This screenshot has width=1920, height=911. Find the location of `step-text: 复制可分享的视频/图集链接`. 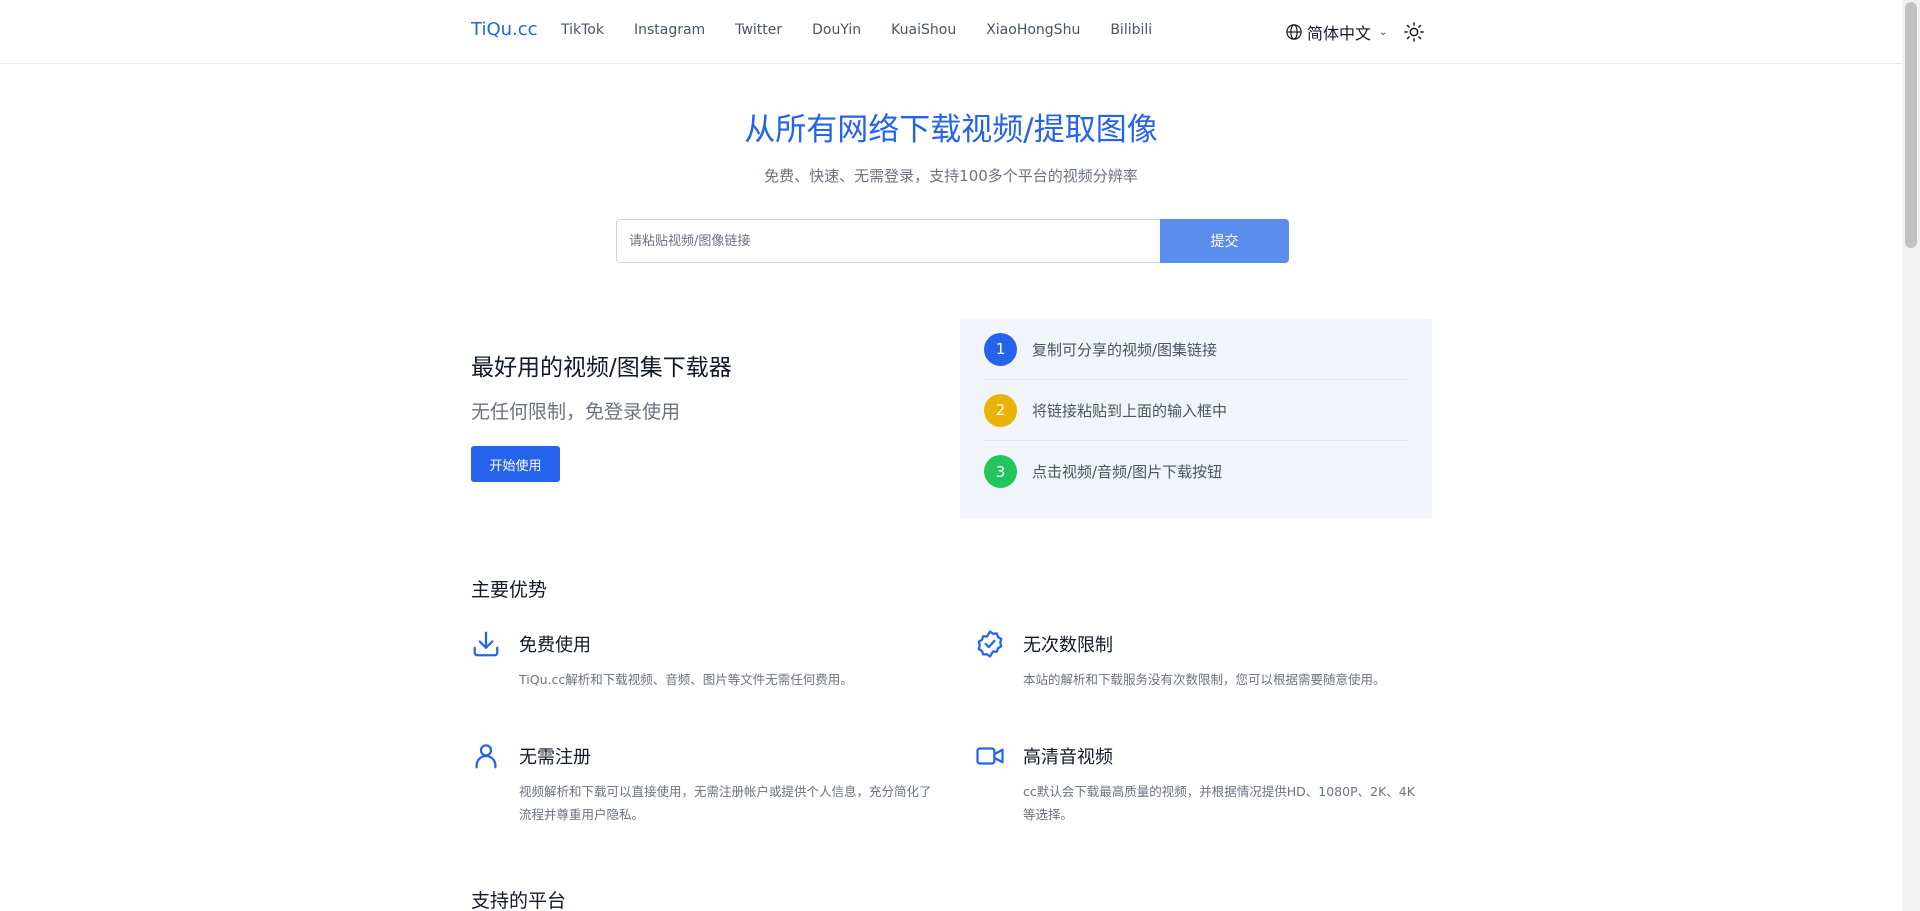

step-text: 复制可分享的视频/图集链接 is located at coordinates (1125, 349).